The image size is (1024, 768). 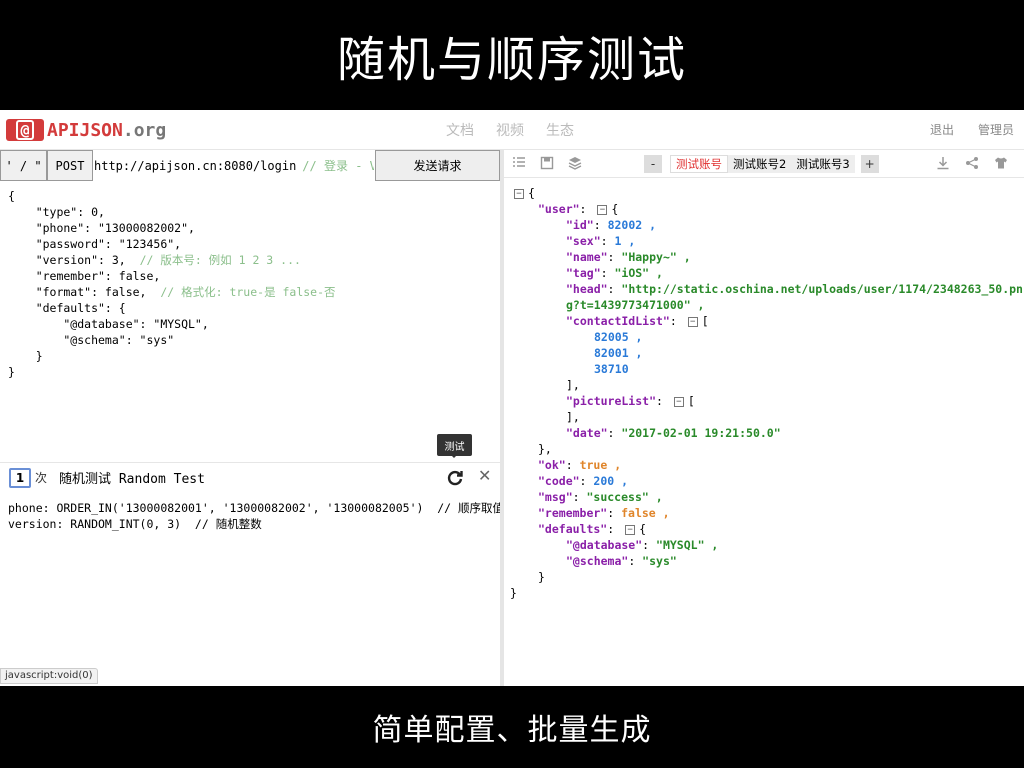 What do you see at coordinates (593, 465) in the screenshot?
I see `json-token: true` at bounding box center [593, 465].